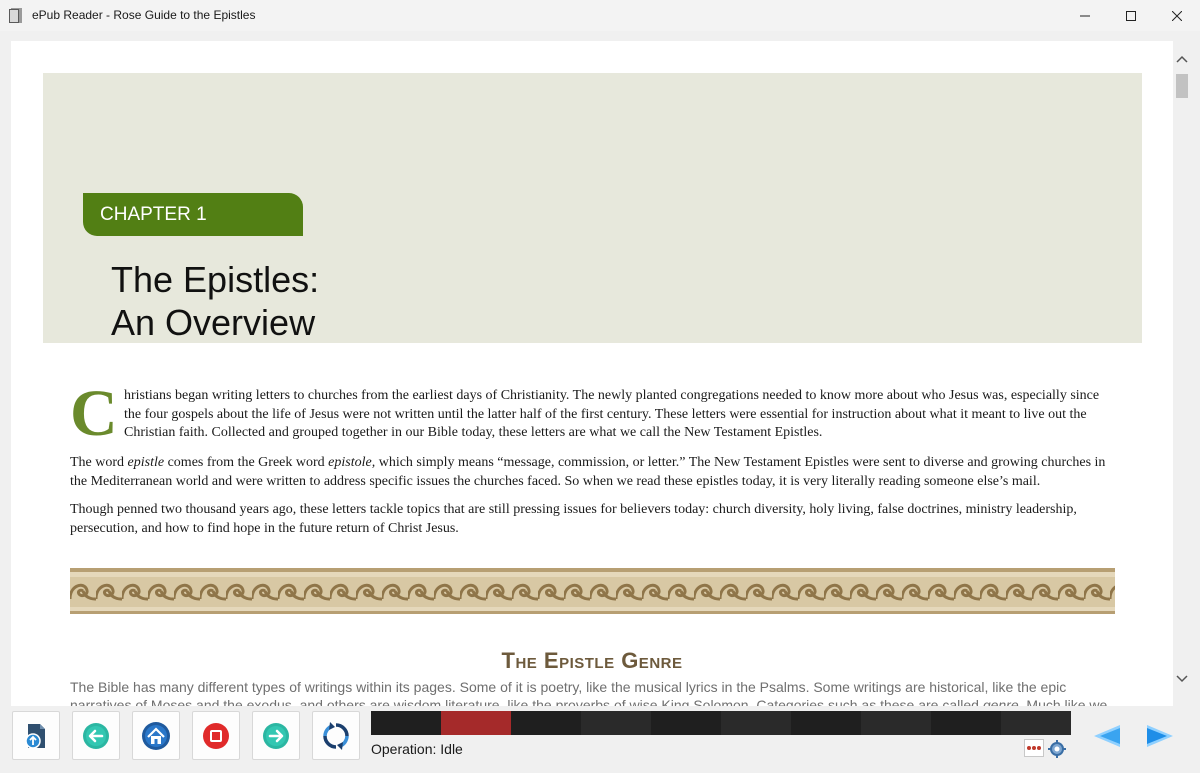  I want to click on section-heading: The Epistle Genre, so click(592, 660).